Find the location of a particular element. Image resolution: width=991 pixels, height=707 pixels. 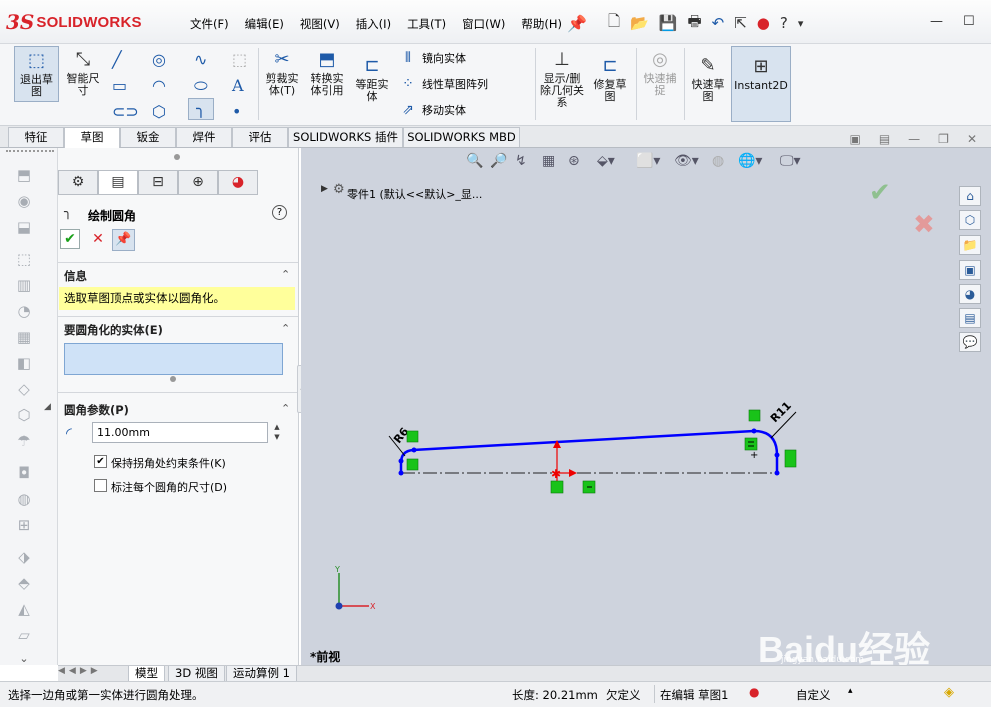

ok-check-icon: ✔ is located at coordinates (70, 239).